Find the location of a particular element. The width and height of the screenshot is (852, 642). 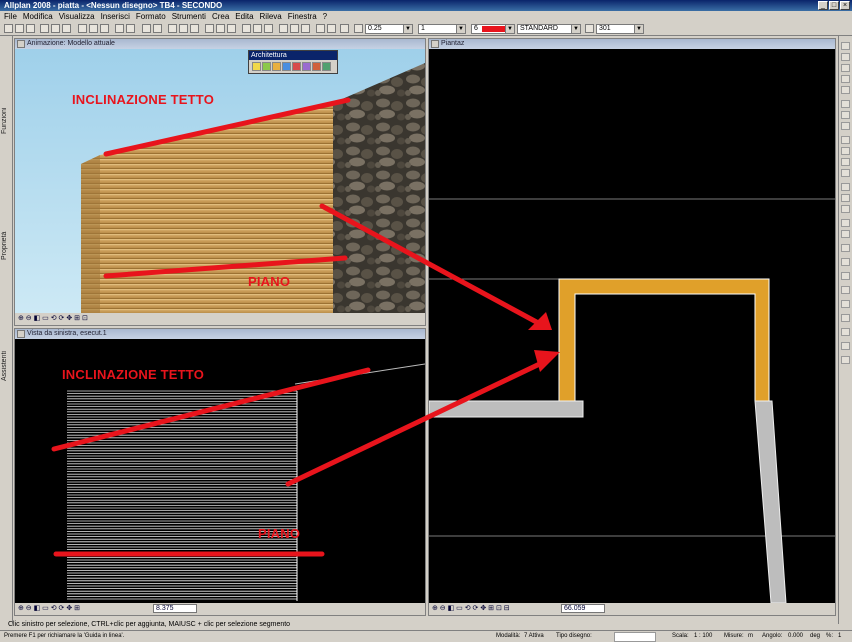

tab-funzioni: Funzioni is located at coordinates (6, 121).